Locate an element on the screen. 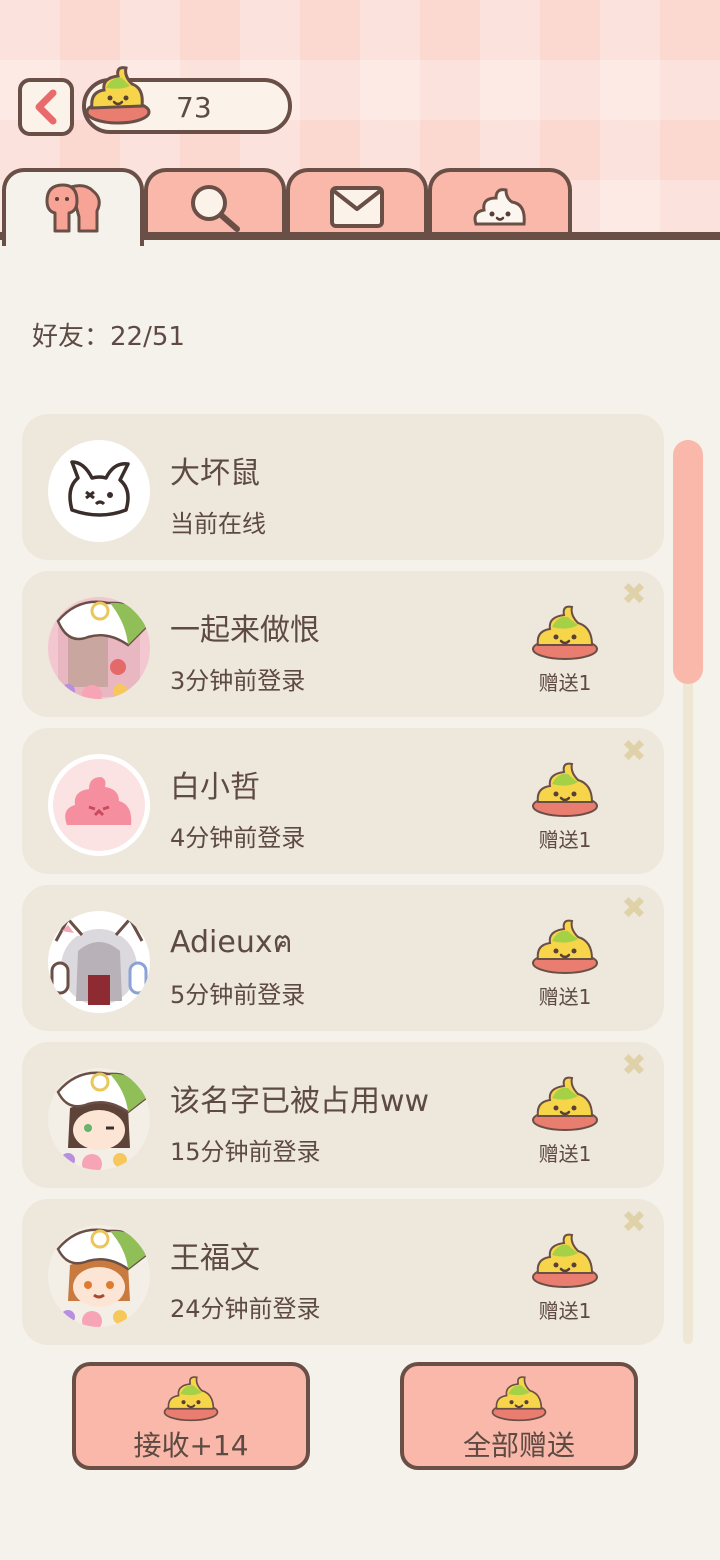  headphone-girl-icon is located at coordinates (99, 960).